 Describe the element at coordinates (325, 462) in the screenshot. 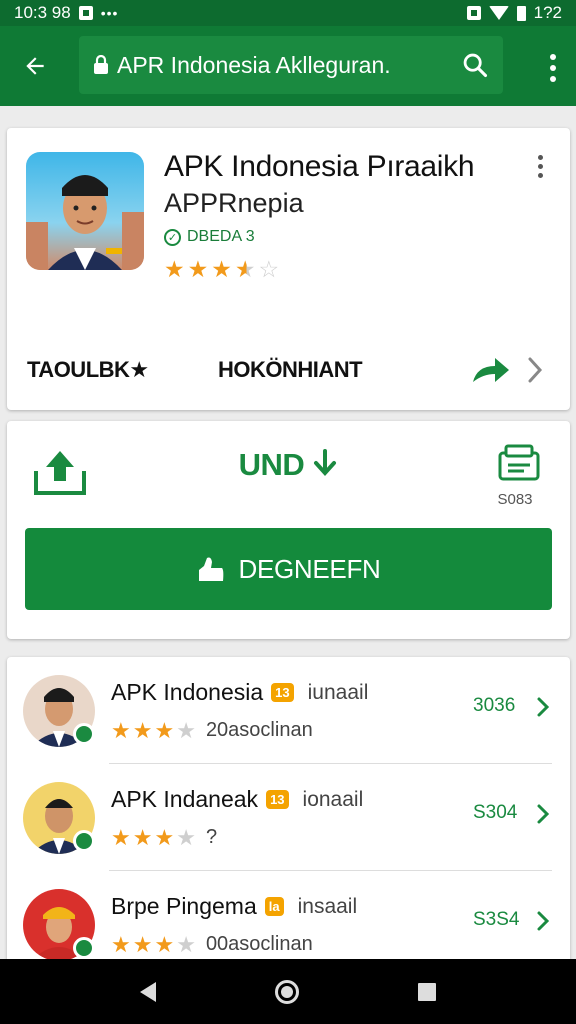

I see `arrow-down-icon` at that location.